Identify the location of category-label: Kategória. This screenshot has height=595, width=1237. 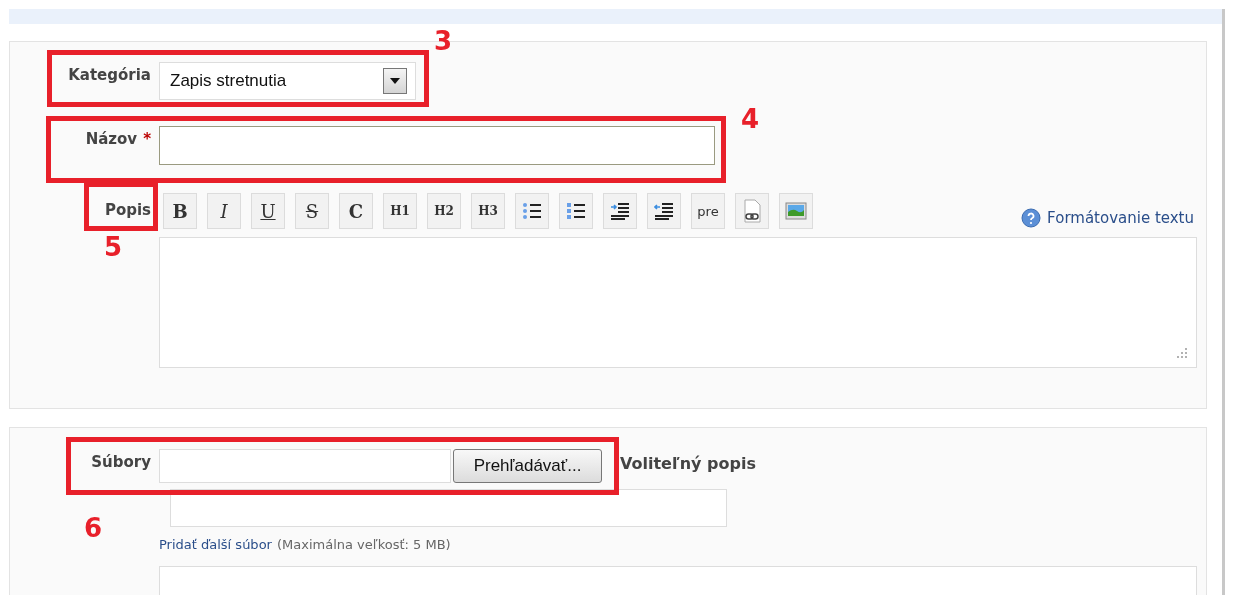
(109, 74).